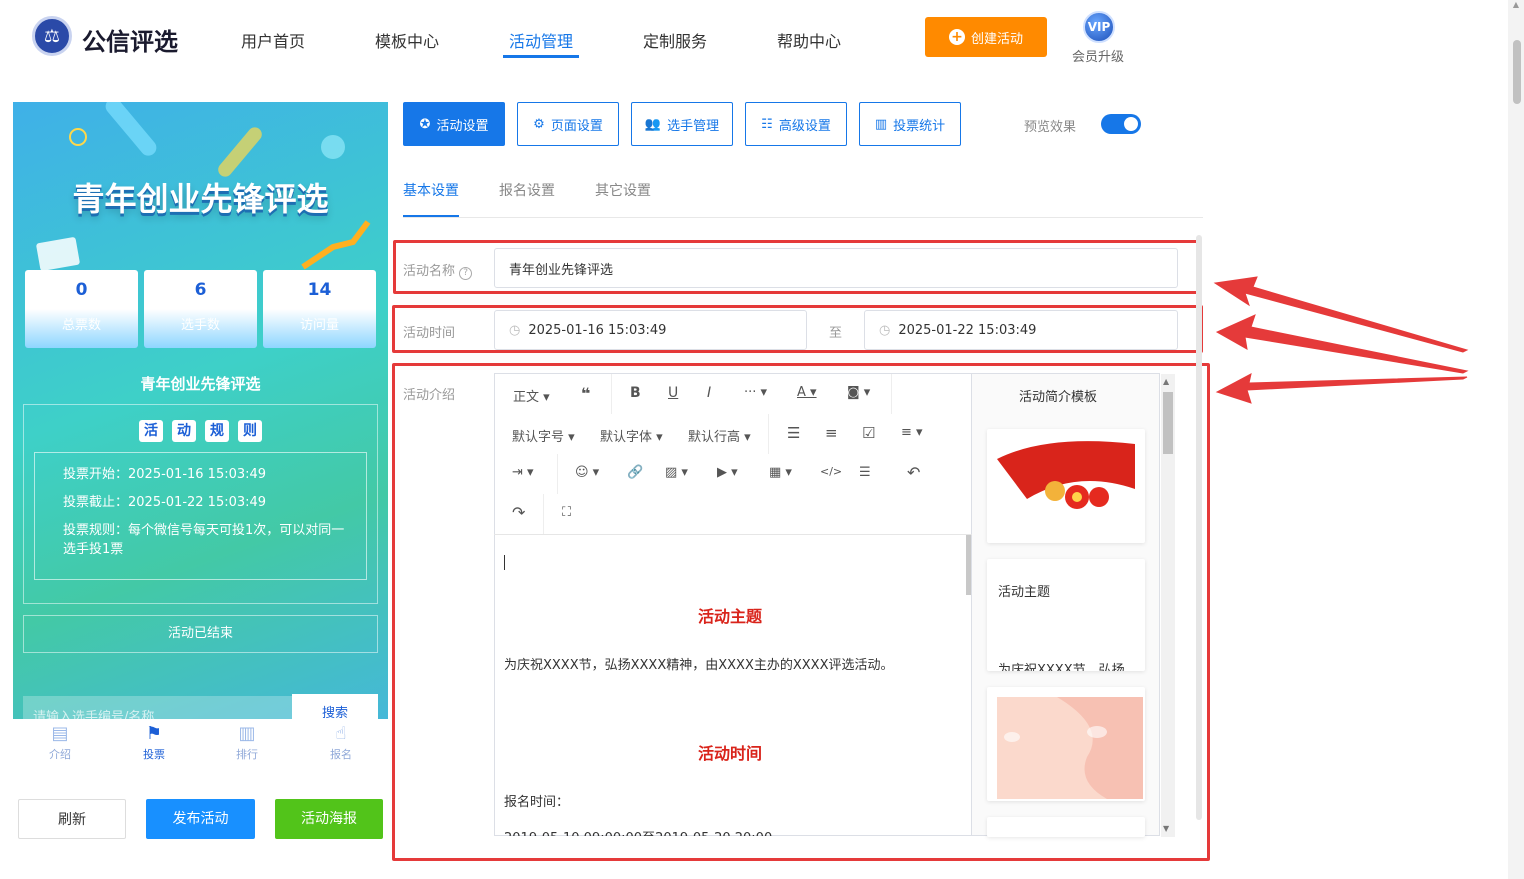 This screenshot has height=879, width=1524. Describe the element at coordinates (200, 819) in the screenshot. I see `publish-button: 发布活动` at that location.